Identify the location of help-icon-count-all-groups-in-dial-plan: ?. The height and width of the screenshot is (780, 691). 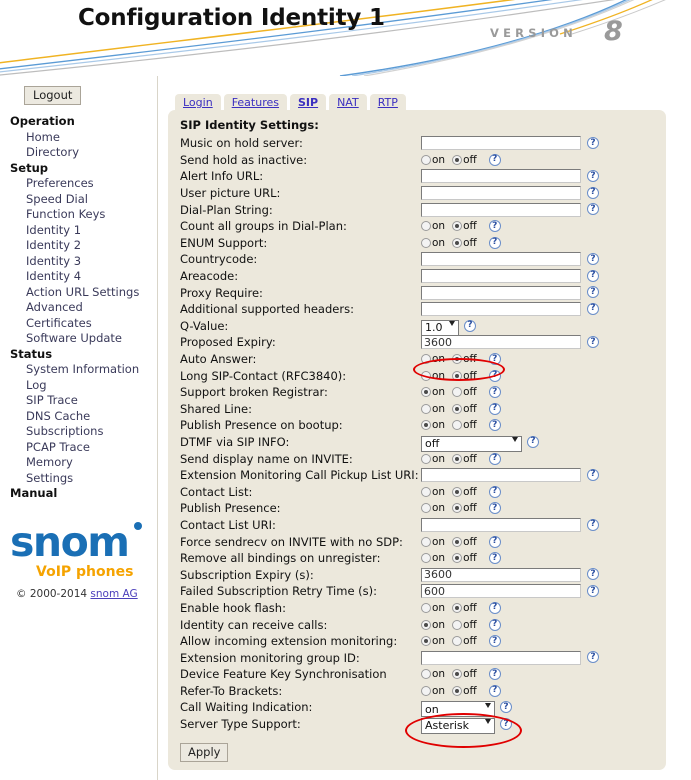
(494, 226).